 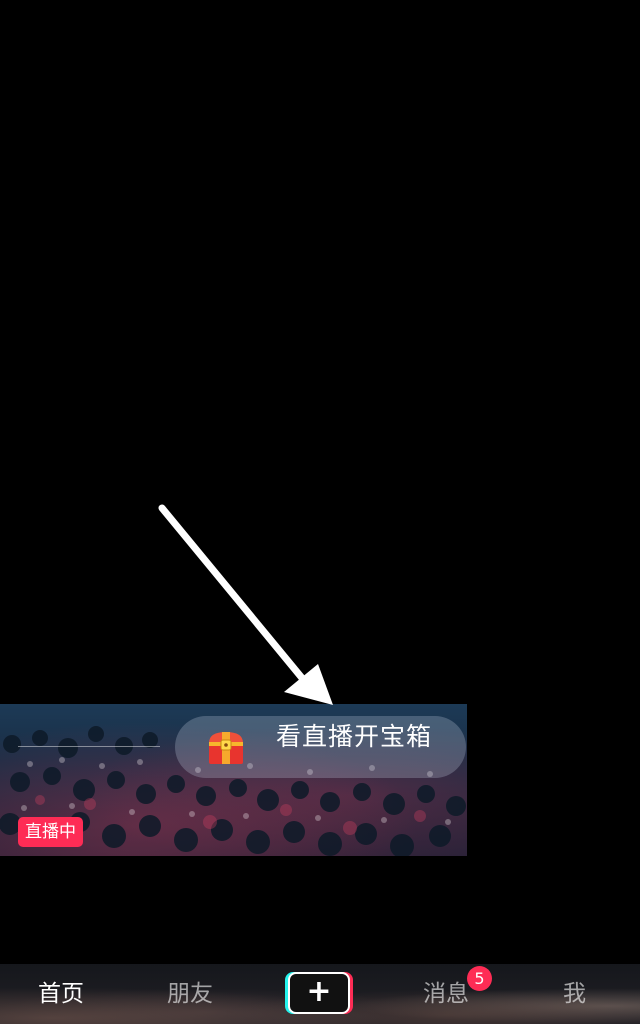 I want to click on plus-icon: +, so click(x=319, y=991).